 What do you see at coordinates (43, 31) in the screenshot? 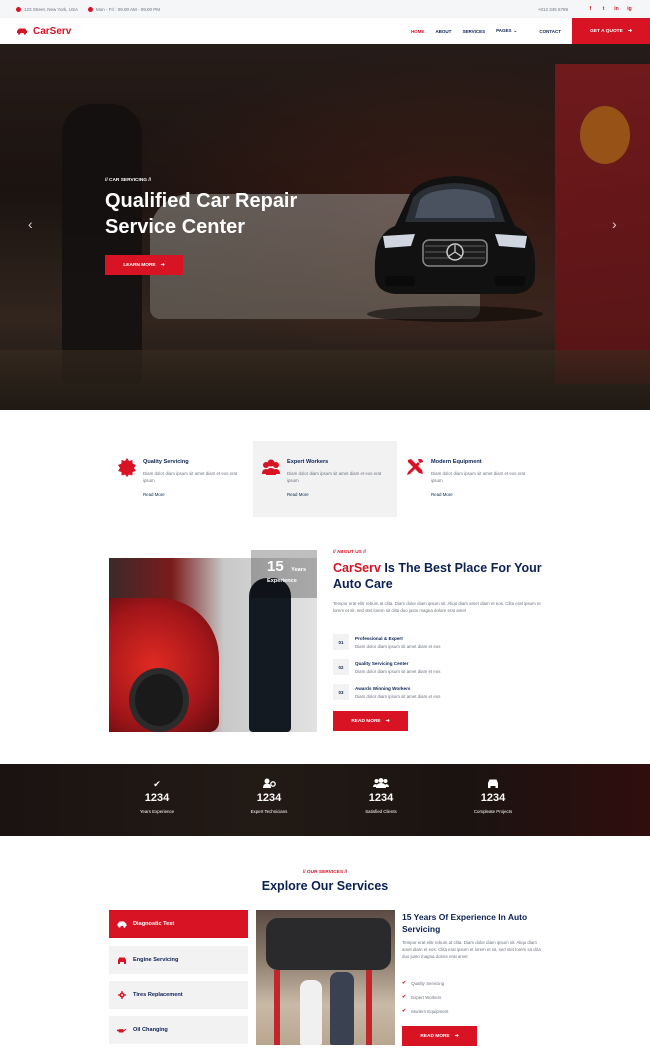
I see `brand-logo: CarServ` at bounding box center [43, 31].